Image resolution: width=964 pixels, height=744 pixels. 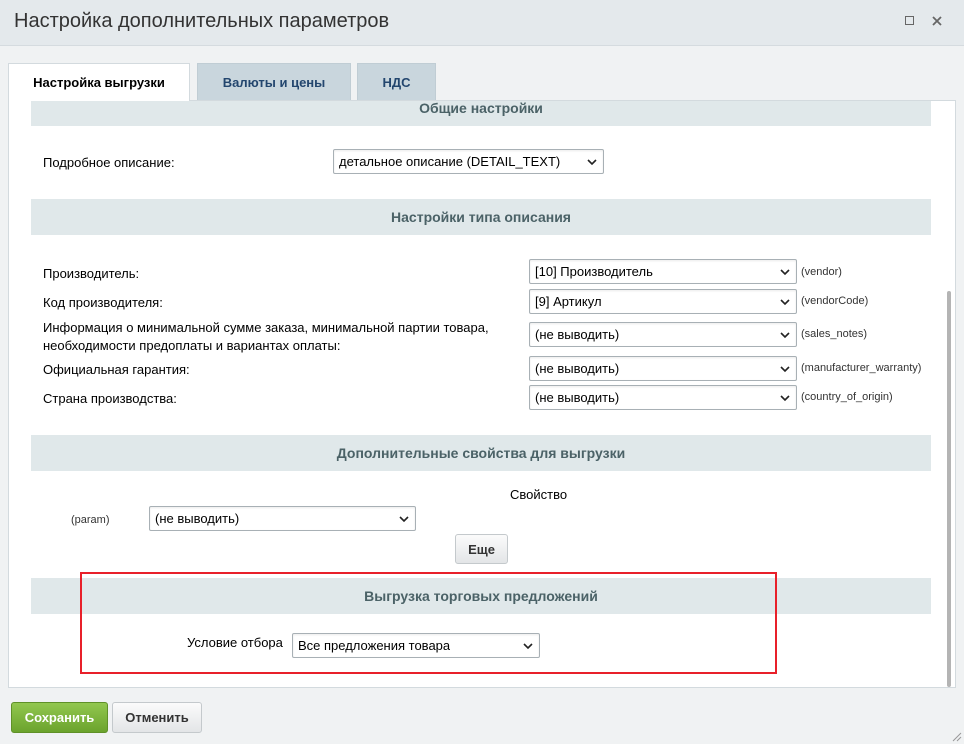 I want to click on manufacturer-warranty-select: (не выводить), so click(x=663, y=368).